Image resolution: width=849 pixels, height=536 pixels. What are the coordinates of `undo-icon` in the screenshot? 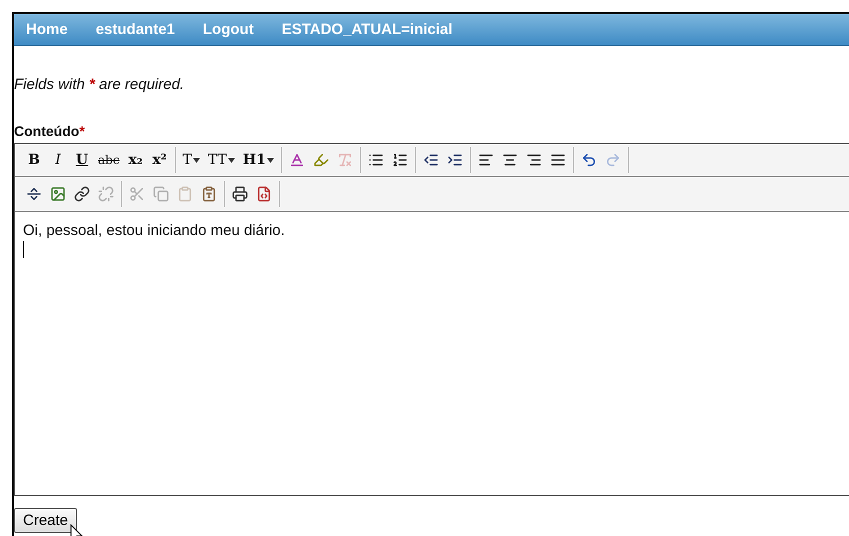 It's located at (588, 160).